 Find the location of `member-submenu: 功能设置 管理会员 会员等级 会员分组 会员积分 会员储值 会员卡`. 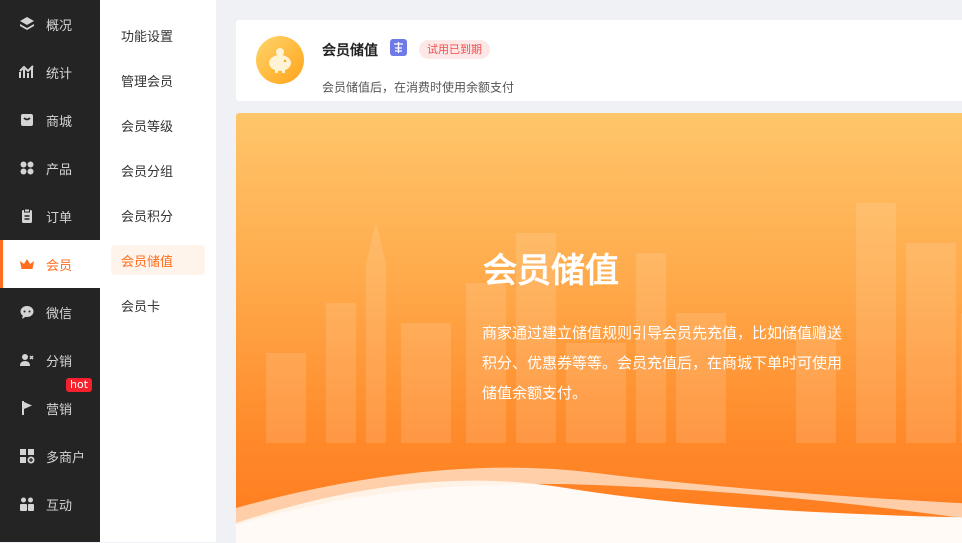

member-submenu: 功能设置 管理会员 会员等级 会员分组 会员积分 会员储值 会员卡 is located at coordinates (158, 271).